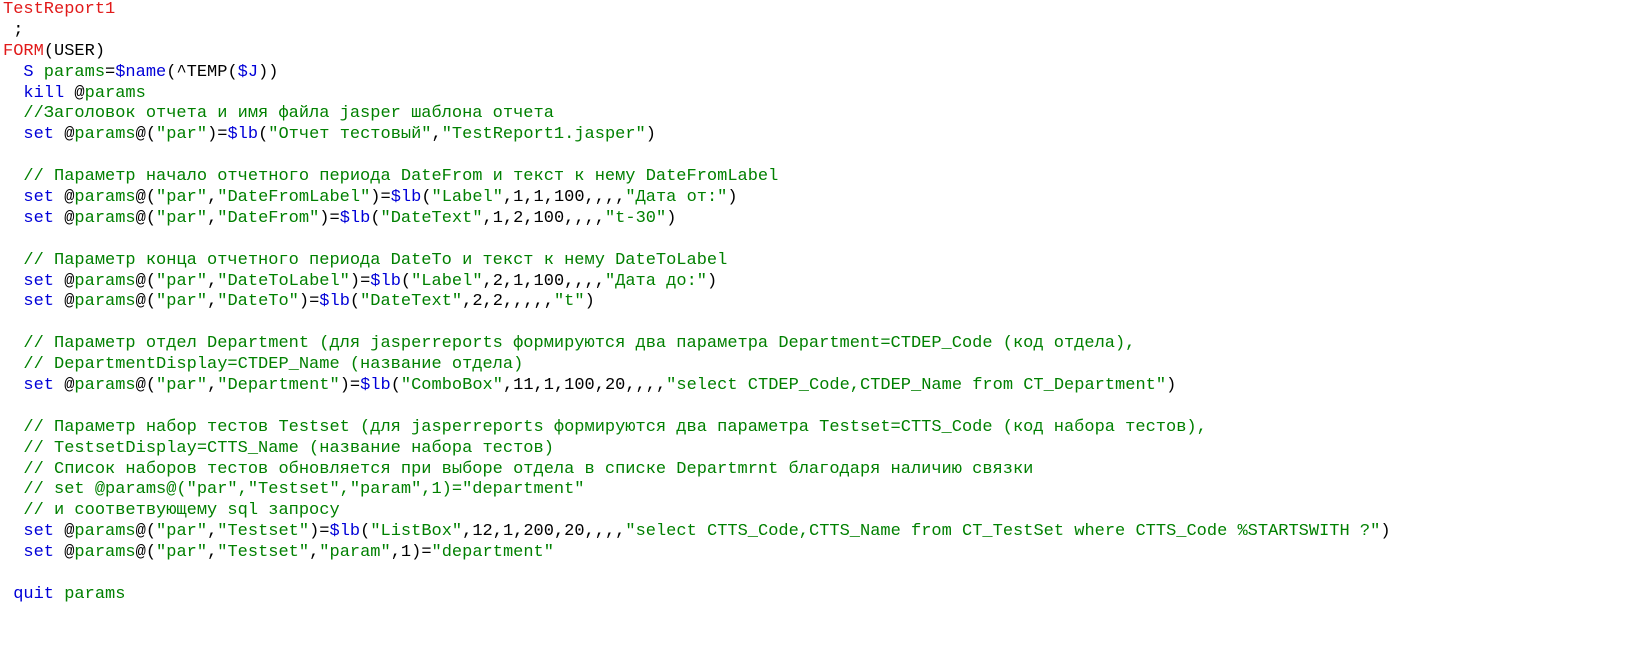 This screenshot has width=1643, height=647. Describe the element at coordinates (544, 532) in the screenshot. I see `code-token-plain: ,12,1,200,20,,,,` at that location.